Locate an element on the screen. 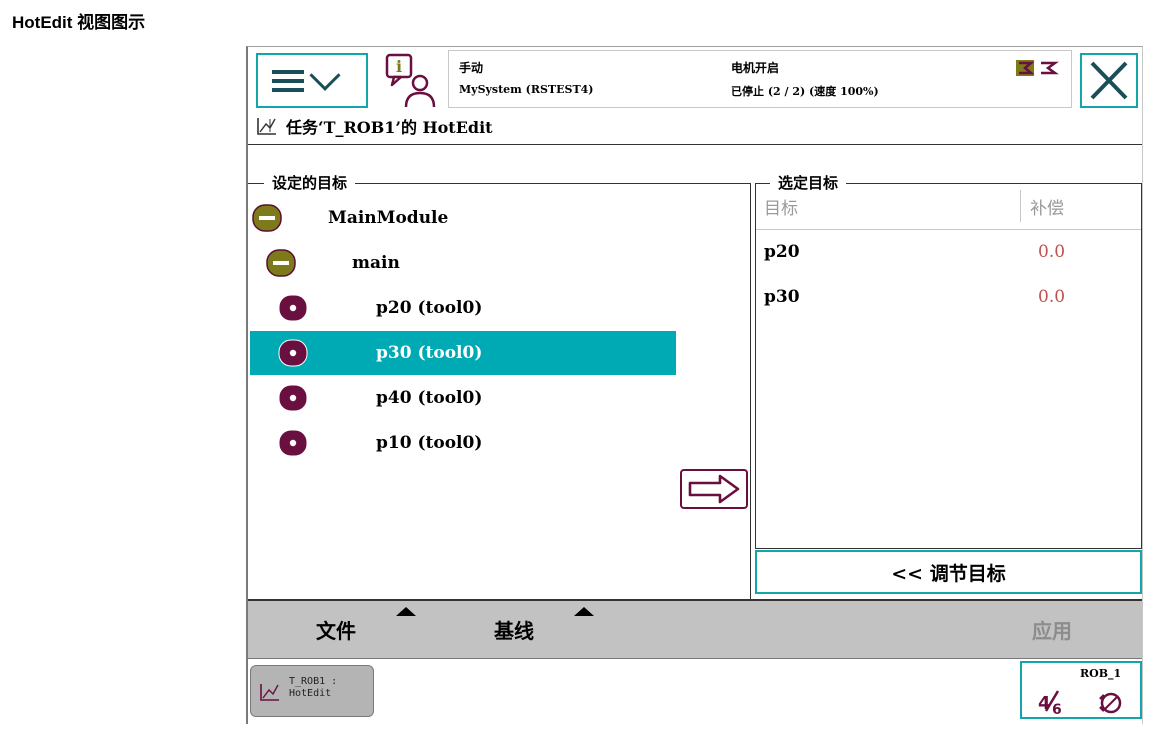 Image resolution: width=1163 pixels, height=733 pixels. tree-item: p10 (tool0) is located at coordinates (463, 443).